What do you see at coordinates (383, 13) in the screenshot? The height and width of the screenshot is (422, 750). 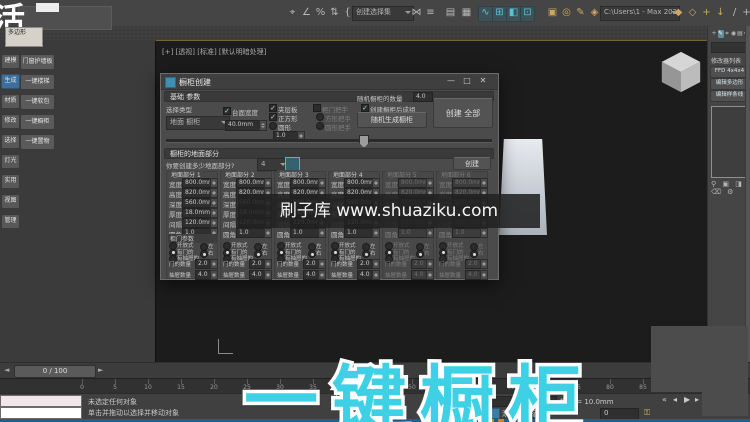 I see `named-selection-set-dropdown: 创建选择集` at bounding box center [383, 13].